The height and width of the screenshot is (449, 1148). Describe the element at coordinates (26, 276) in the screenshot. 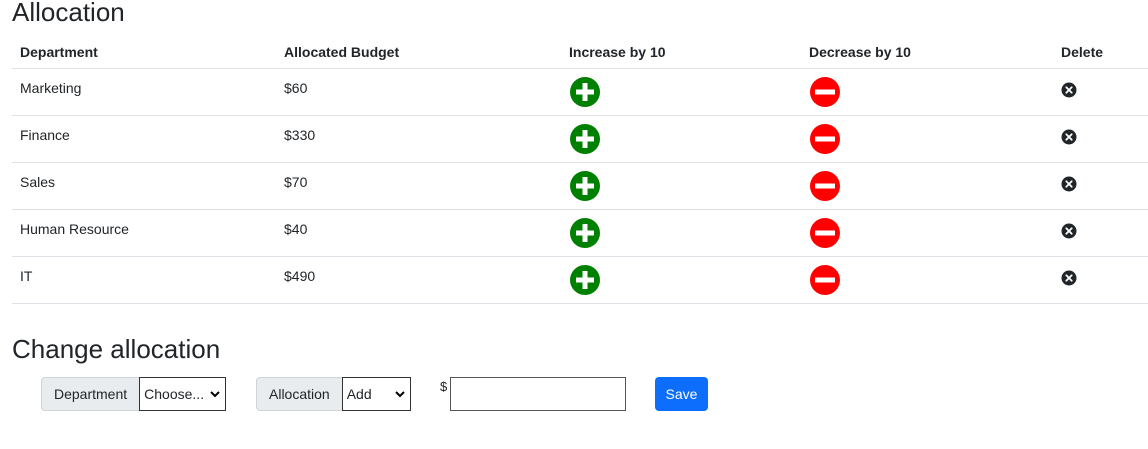

I see `department-name: IT` at that location.